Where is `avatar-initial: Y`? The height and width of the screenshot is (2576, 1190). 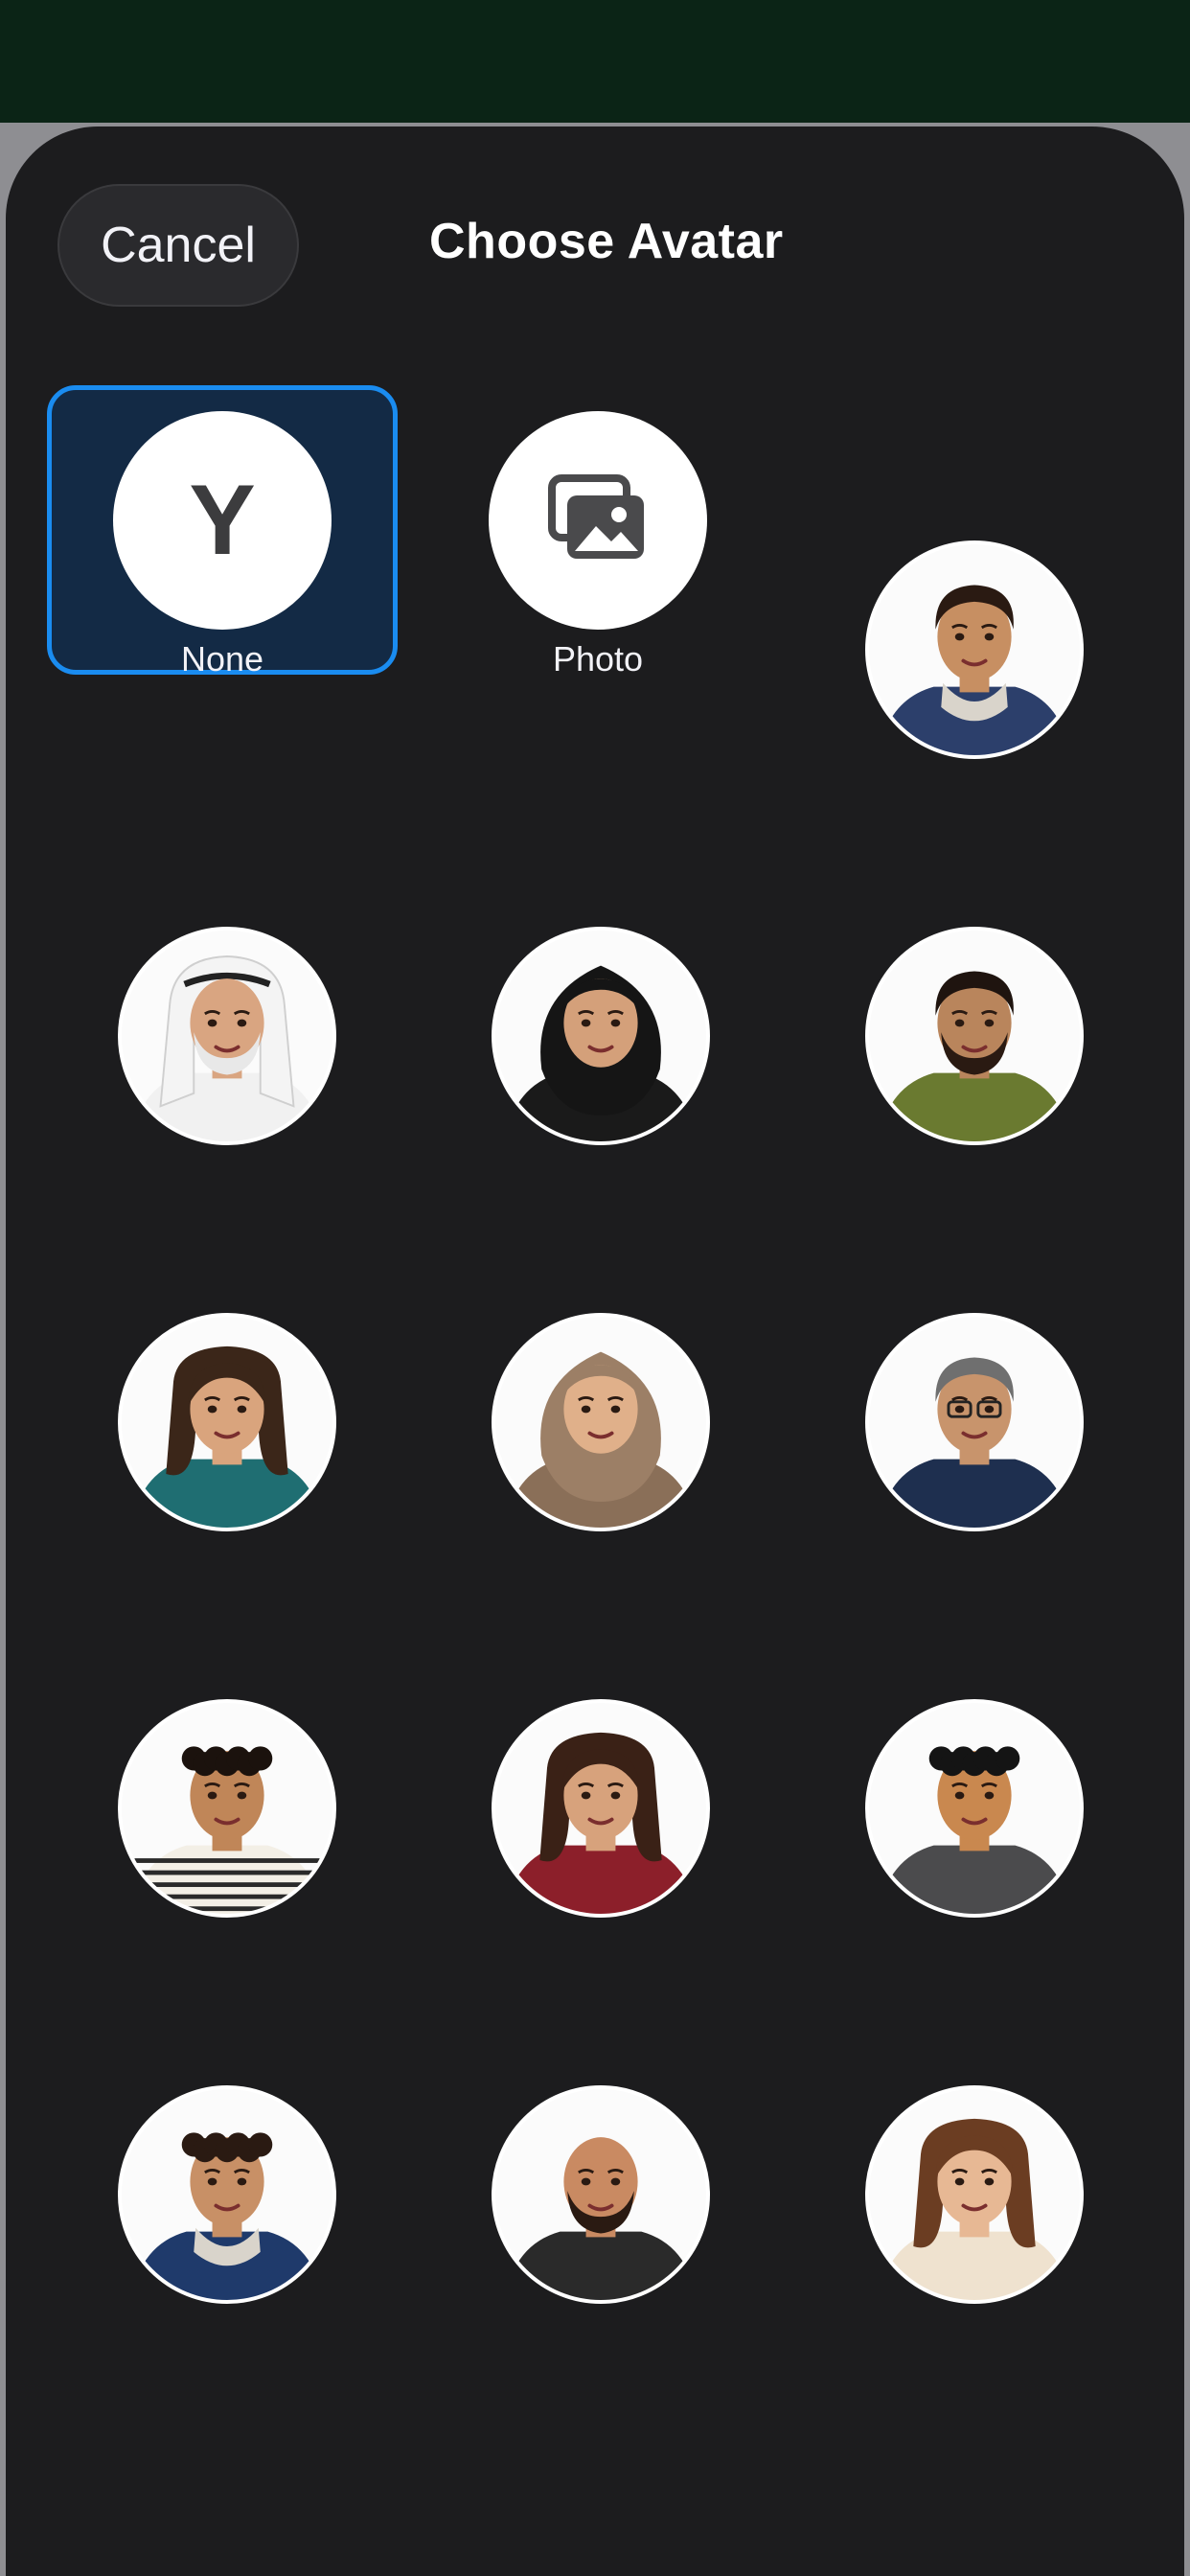
avatar-initial: Y is located at coordinates (222, 520).